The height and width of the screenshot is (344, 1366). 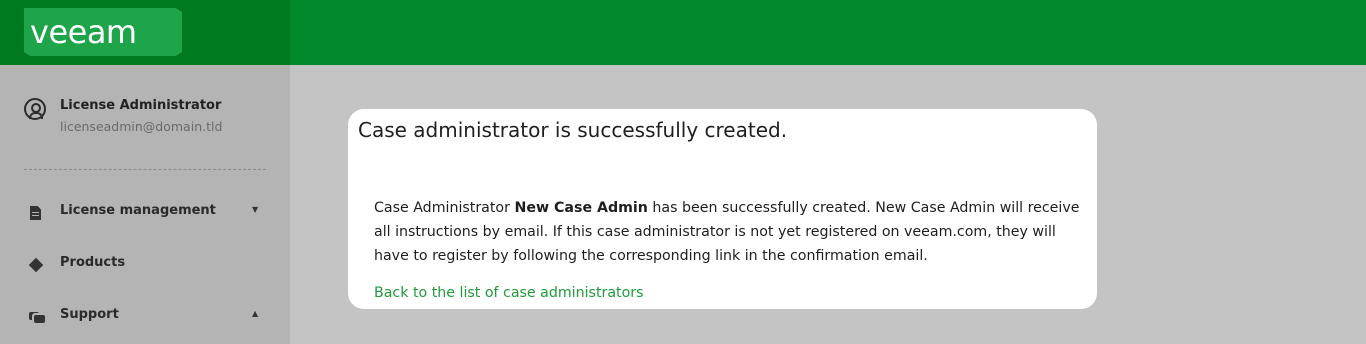 What do you see at coordinates (509, 293) in the screenshot?
I see `back-to-list-link: Back to the list of case administrators` at bounding box center [509, 293].